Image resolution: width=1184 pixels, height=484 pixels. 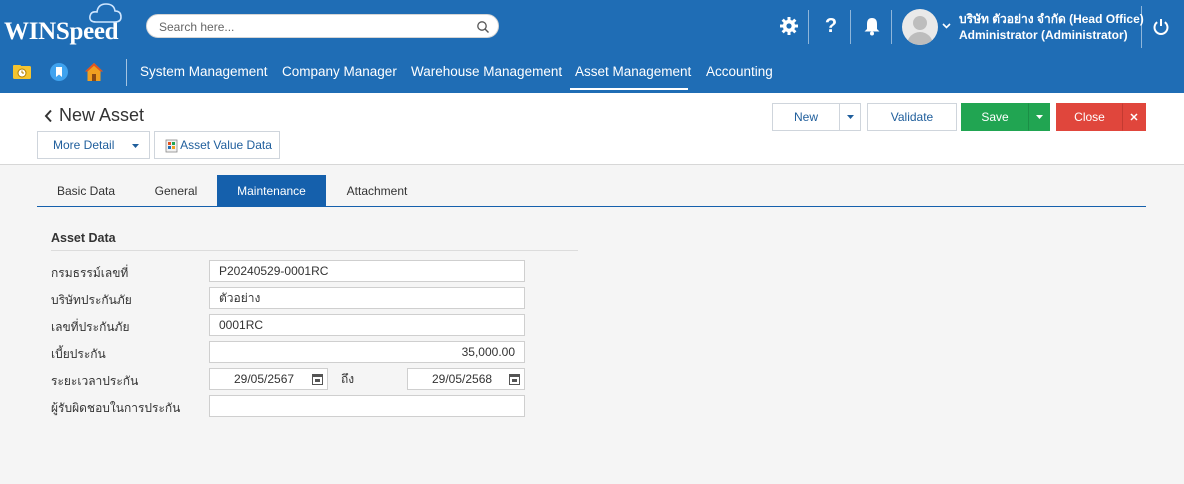 What do you see at coordinates (116, 408) in the screenshot?
I see `insurance-responsible-label: ผู้รับผิดชอบในการประกัน` at bounding box center [116, 408].